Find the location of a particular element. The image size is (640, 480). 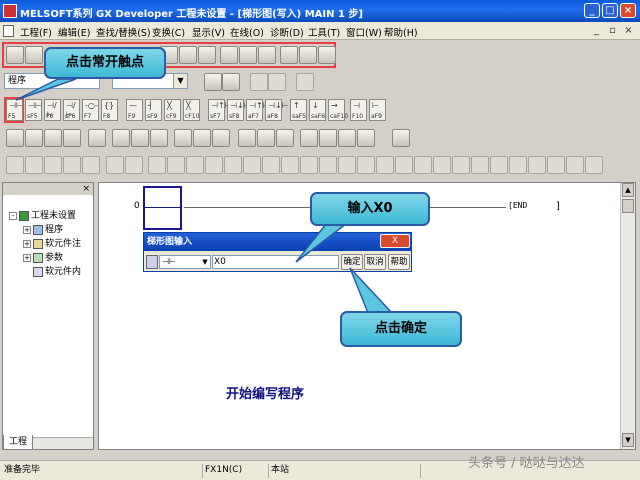

sfc-saf7-icon is located at coordinates (461, 165).